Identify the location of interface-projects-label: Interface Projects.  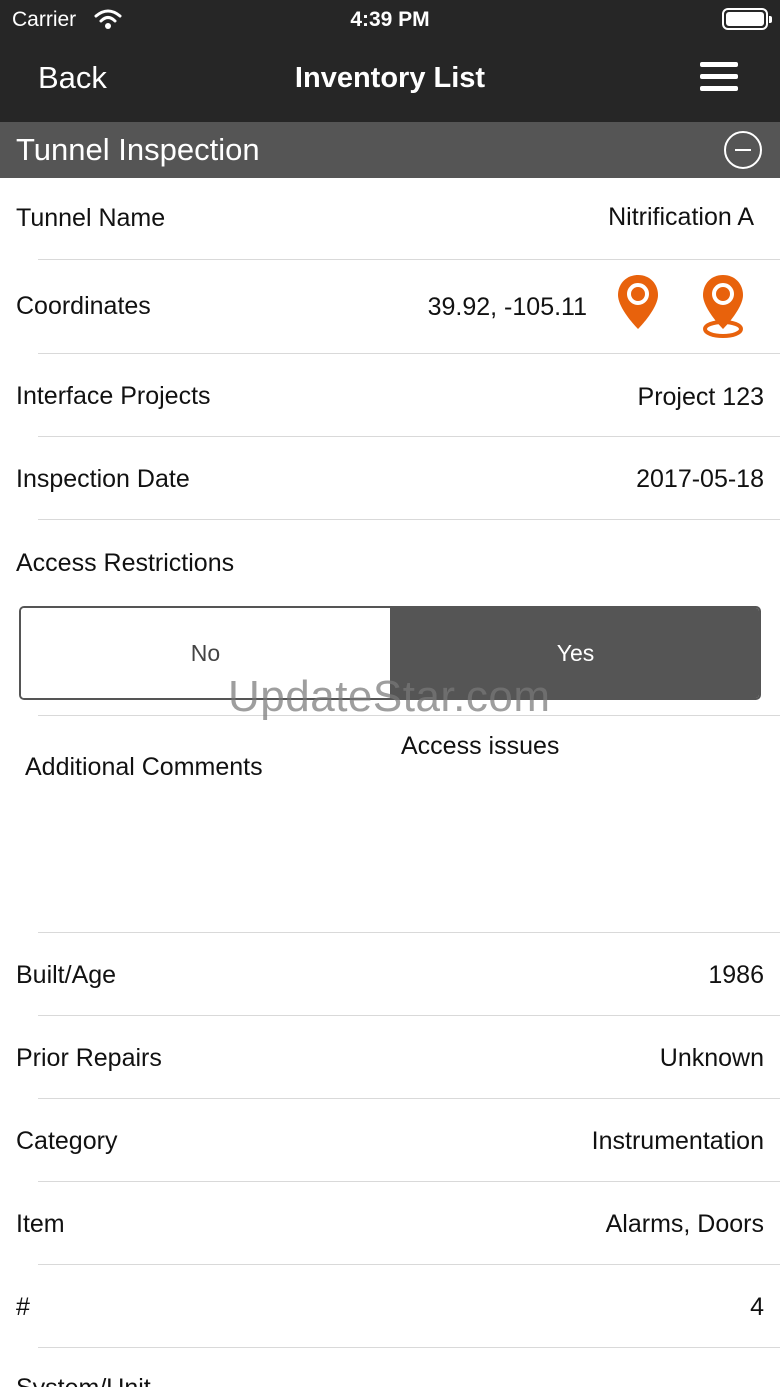
(113, 396).